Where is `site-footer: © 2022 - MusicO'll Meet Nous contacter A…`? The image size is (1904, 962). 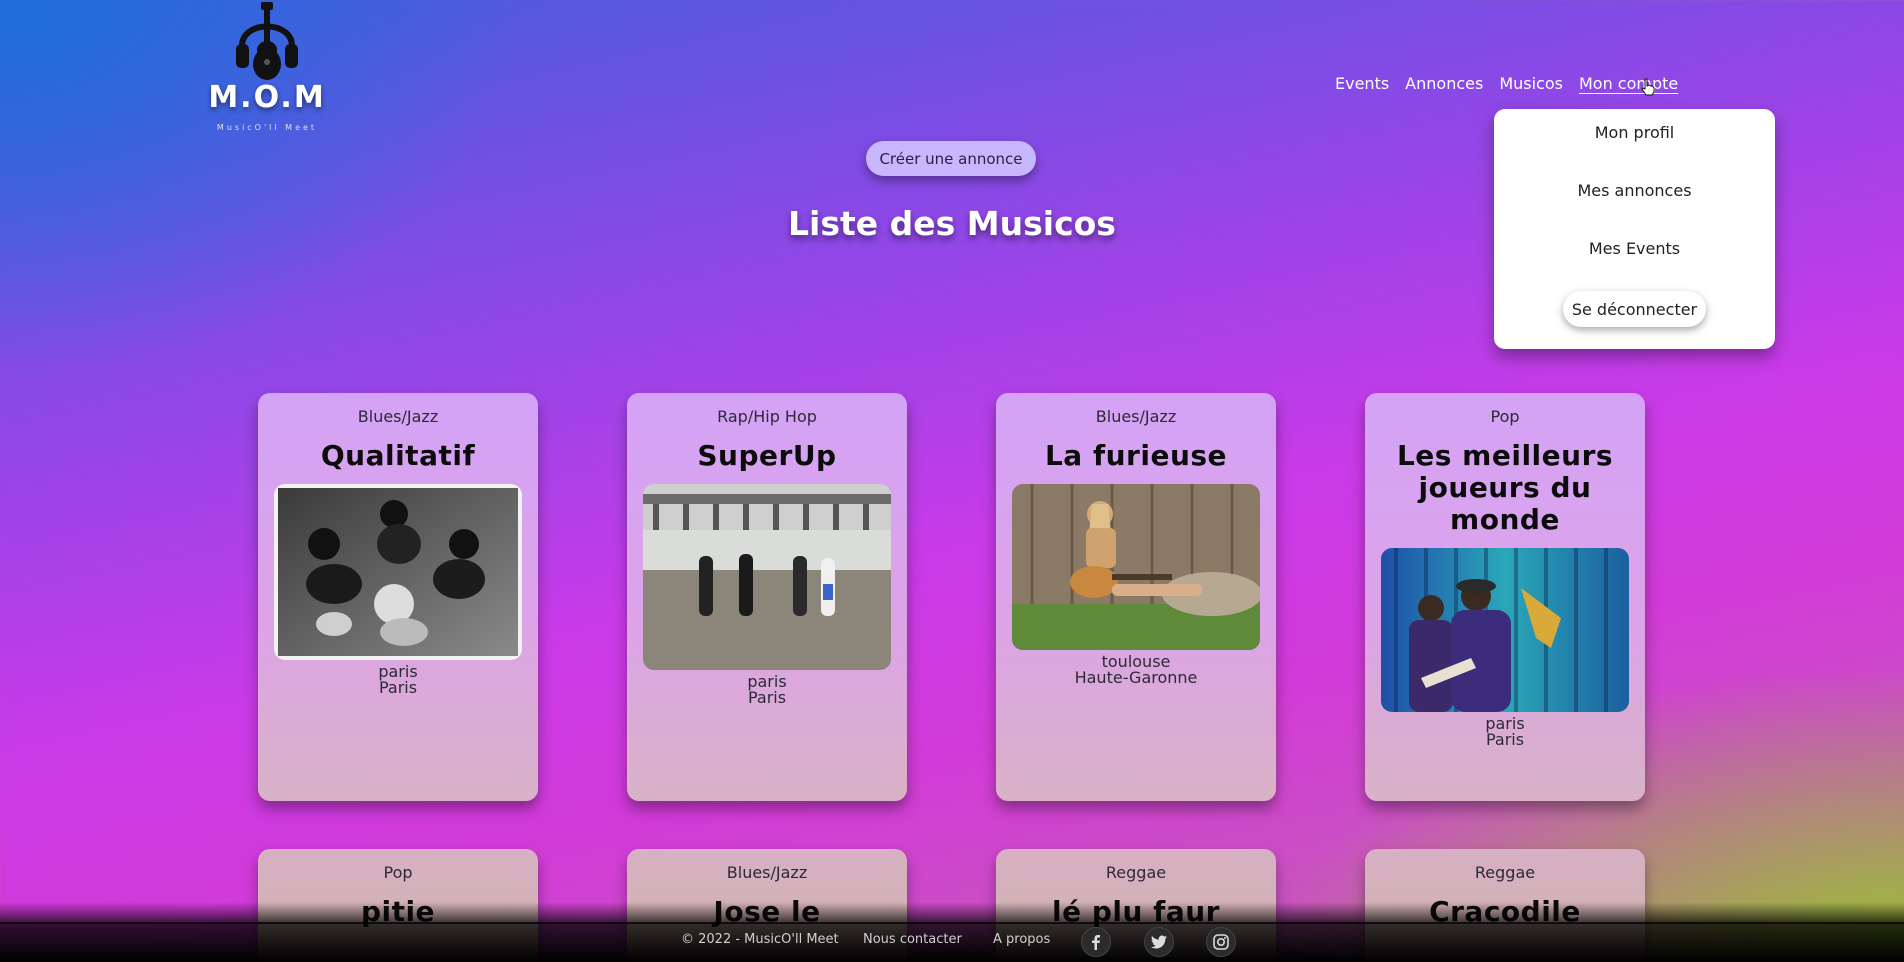
site-footer: © 2022 - MusicO'll Meet Nous contacter A… is located at coordinates (952, 942).